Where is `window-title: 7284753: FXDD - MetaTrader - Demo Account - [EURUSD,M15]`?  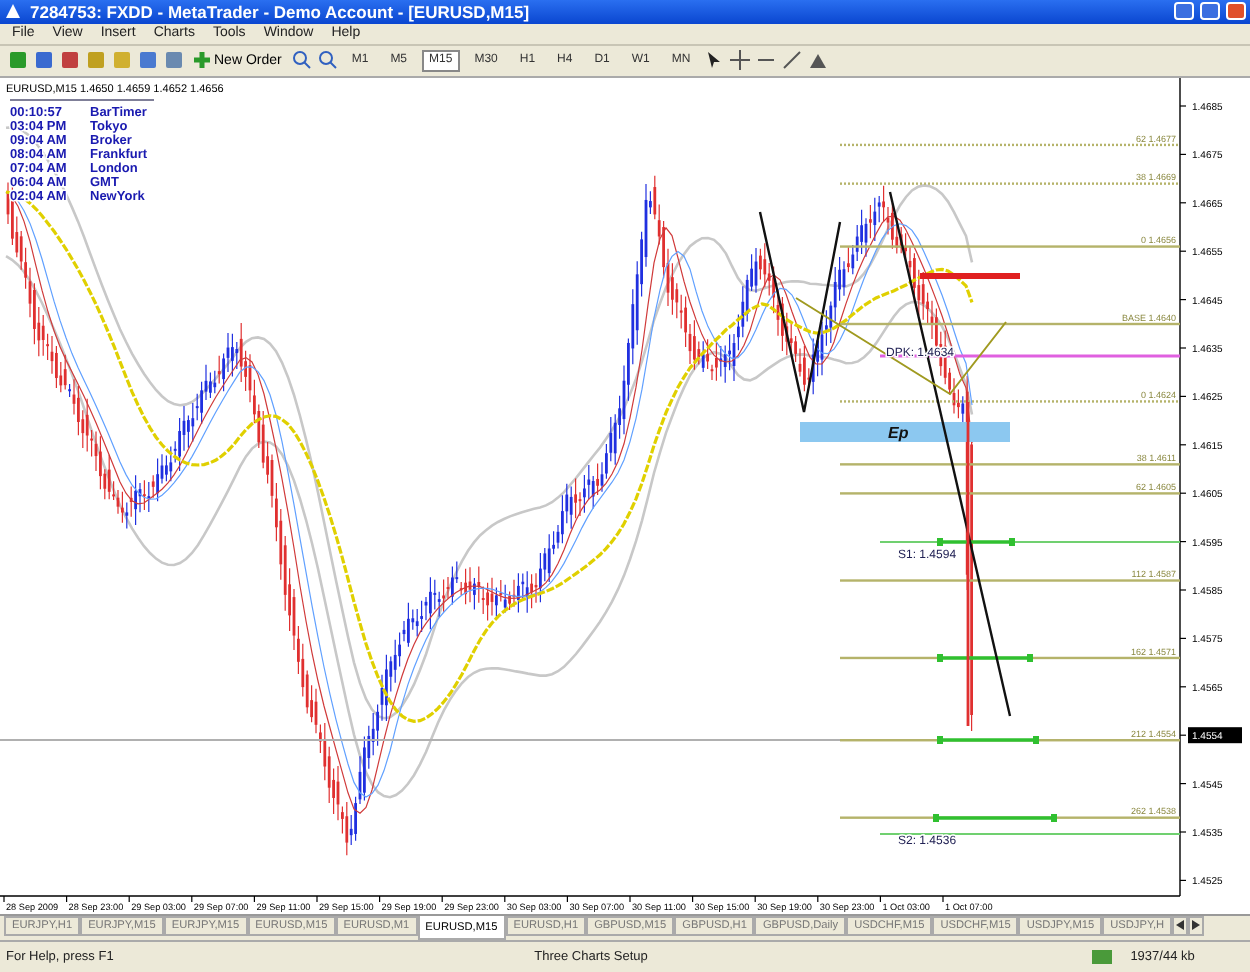
window-title: 7284753: FXDD - MetaTrader - Demo Account - [EURUSD,M15] is located at coordinates (281, 11).